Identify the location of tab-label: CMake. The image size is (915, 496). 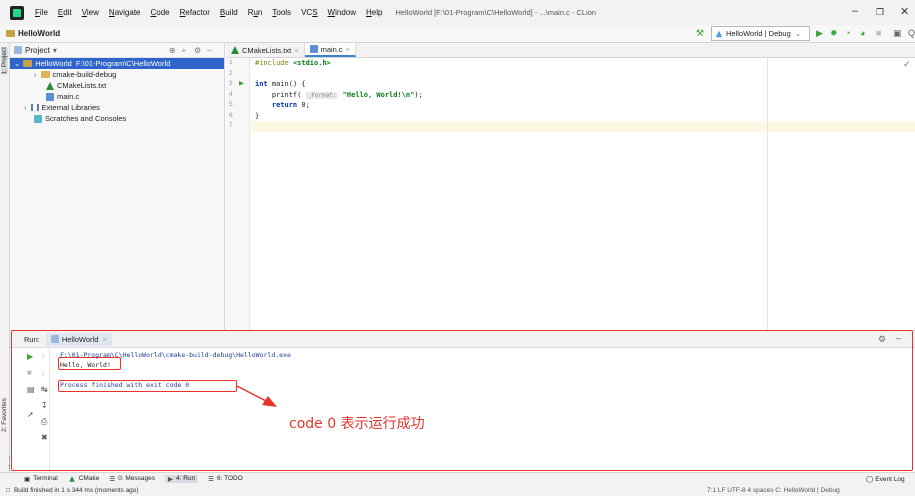
(89, 478).